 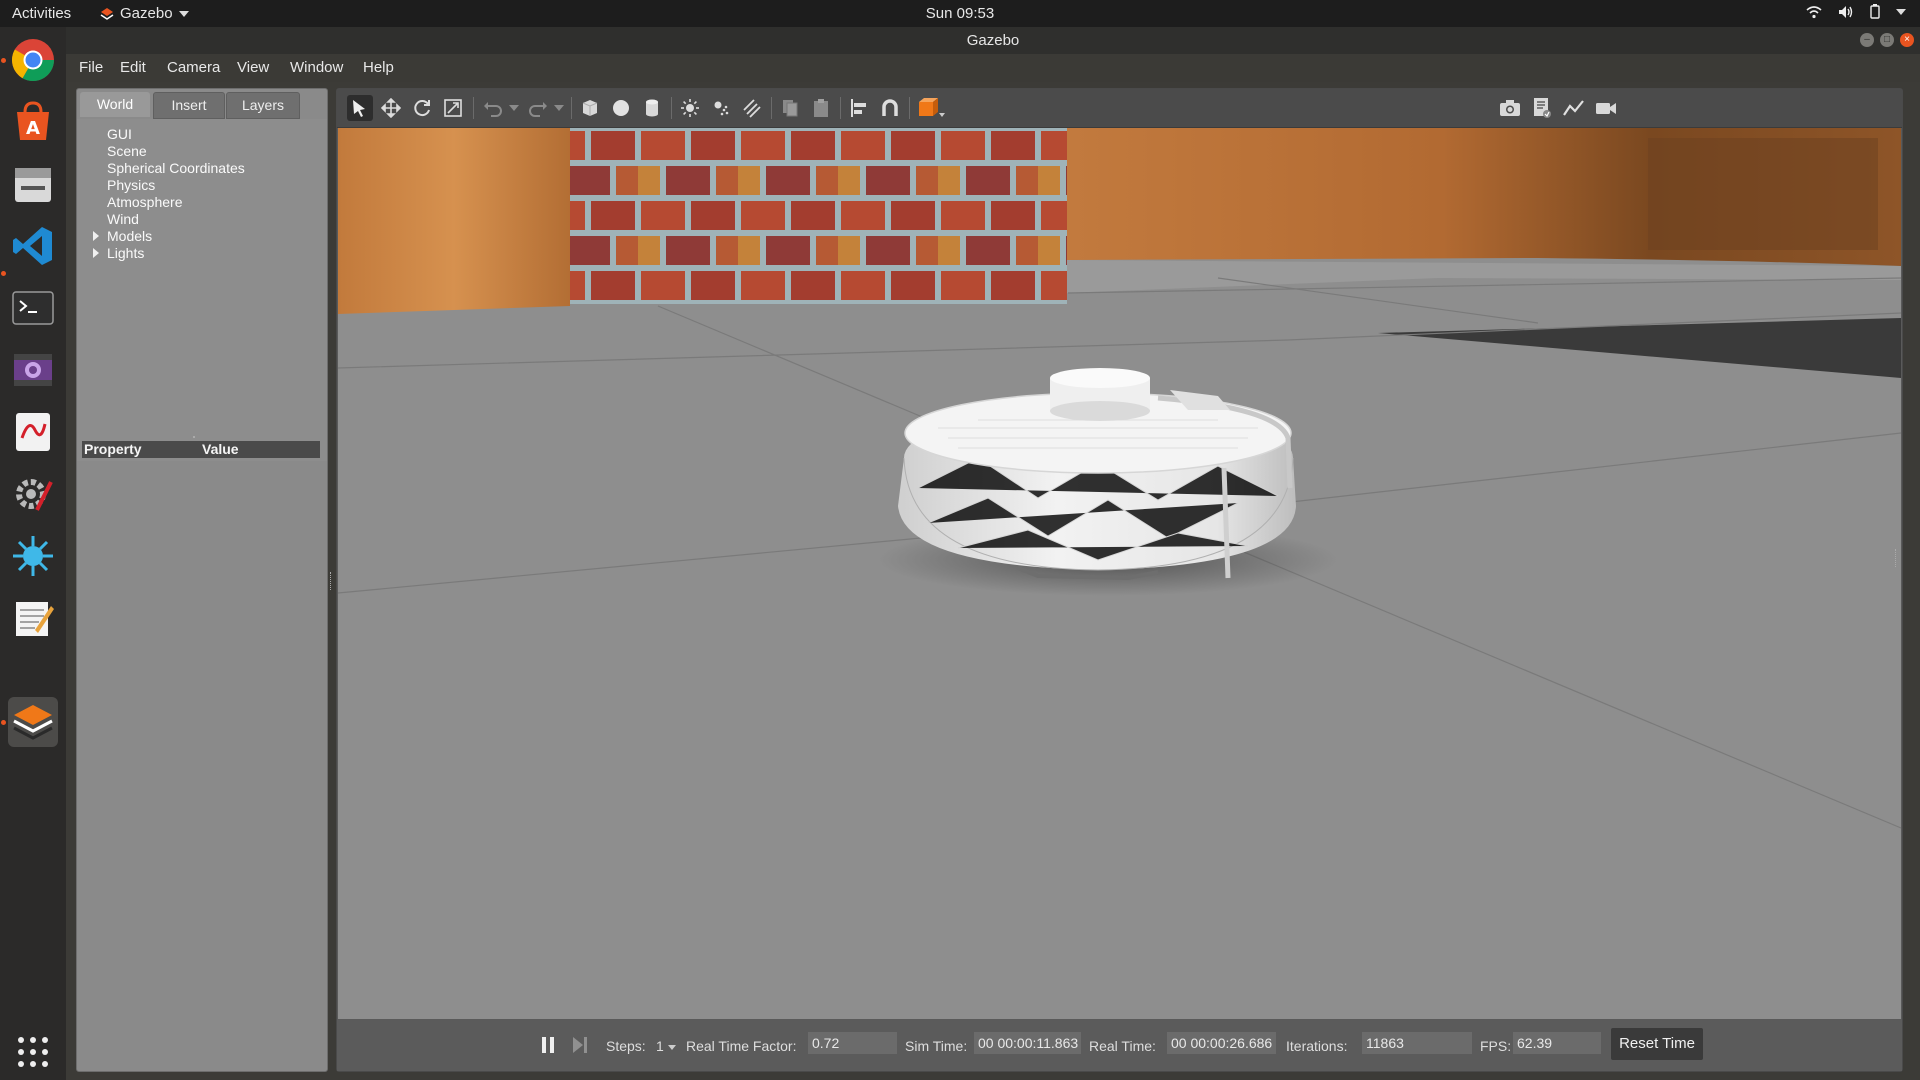 I want to click on property-column-header: Property, so click(x=113, y=449).